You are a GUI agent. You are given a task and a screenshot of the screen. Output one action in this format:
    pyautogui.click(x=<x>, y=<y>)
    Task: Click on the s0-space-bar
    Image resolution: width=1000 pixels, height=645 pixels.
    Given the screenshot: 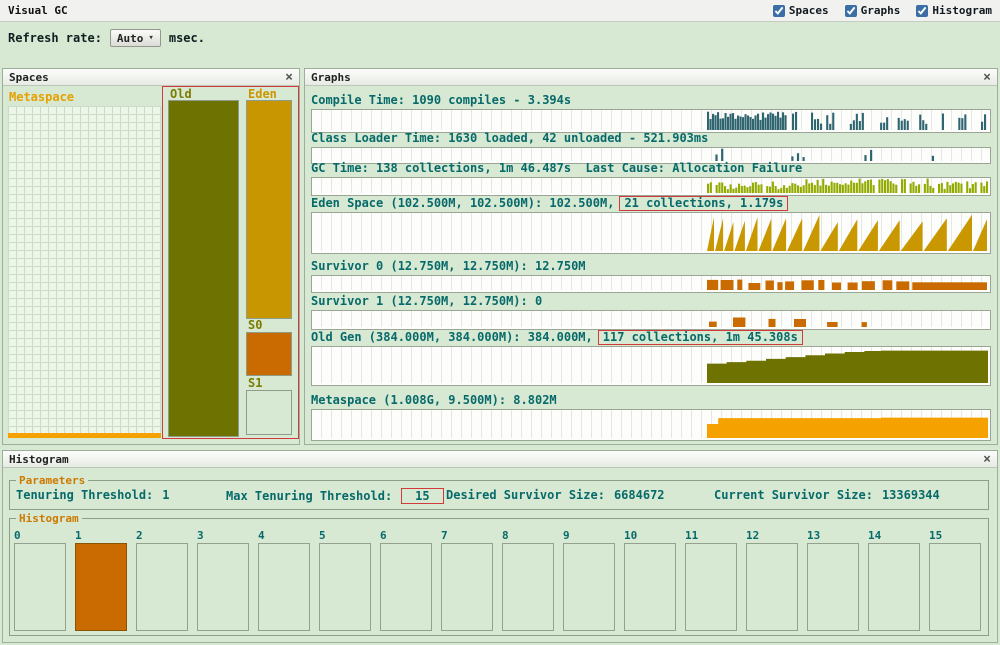 What is the action you would take?
    pyautogui.click(x=269, y=354)
    